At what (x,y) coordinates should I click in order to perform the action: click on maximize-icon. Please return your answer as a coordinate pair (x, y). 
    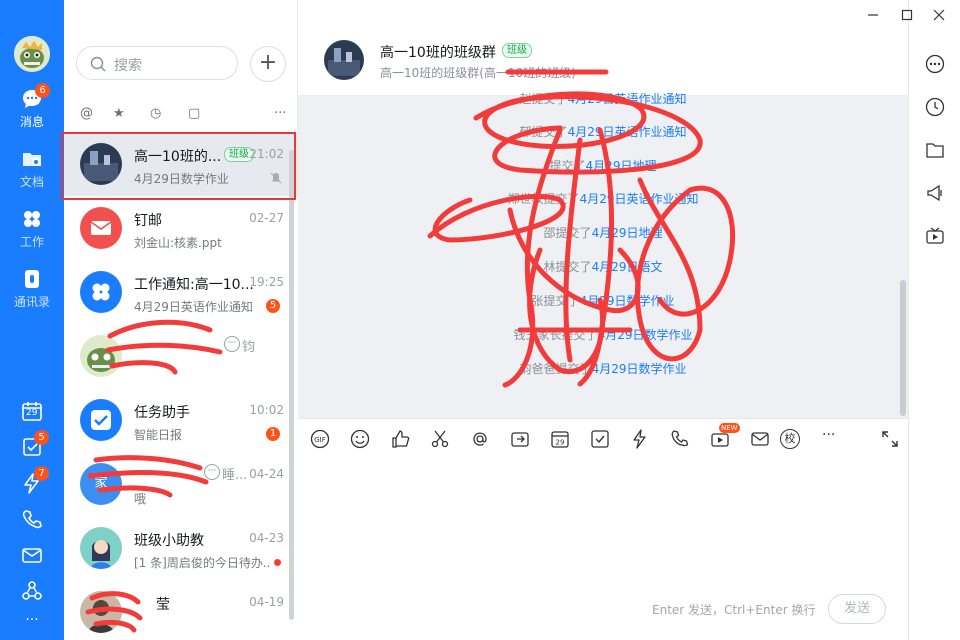
    Looking at the image, I should click on (907, 15).